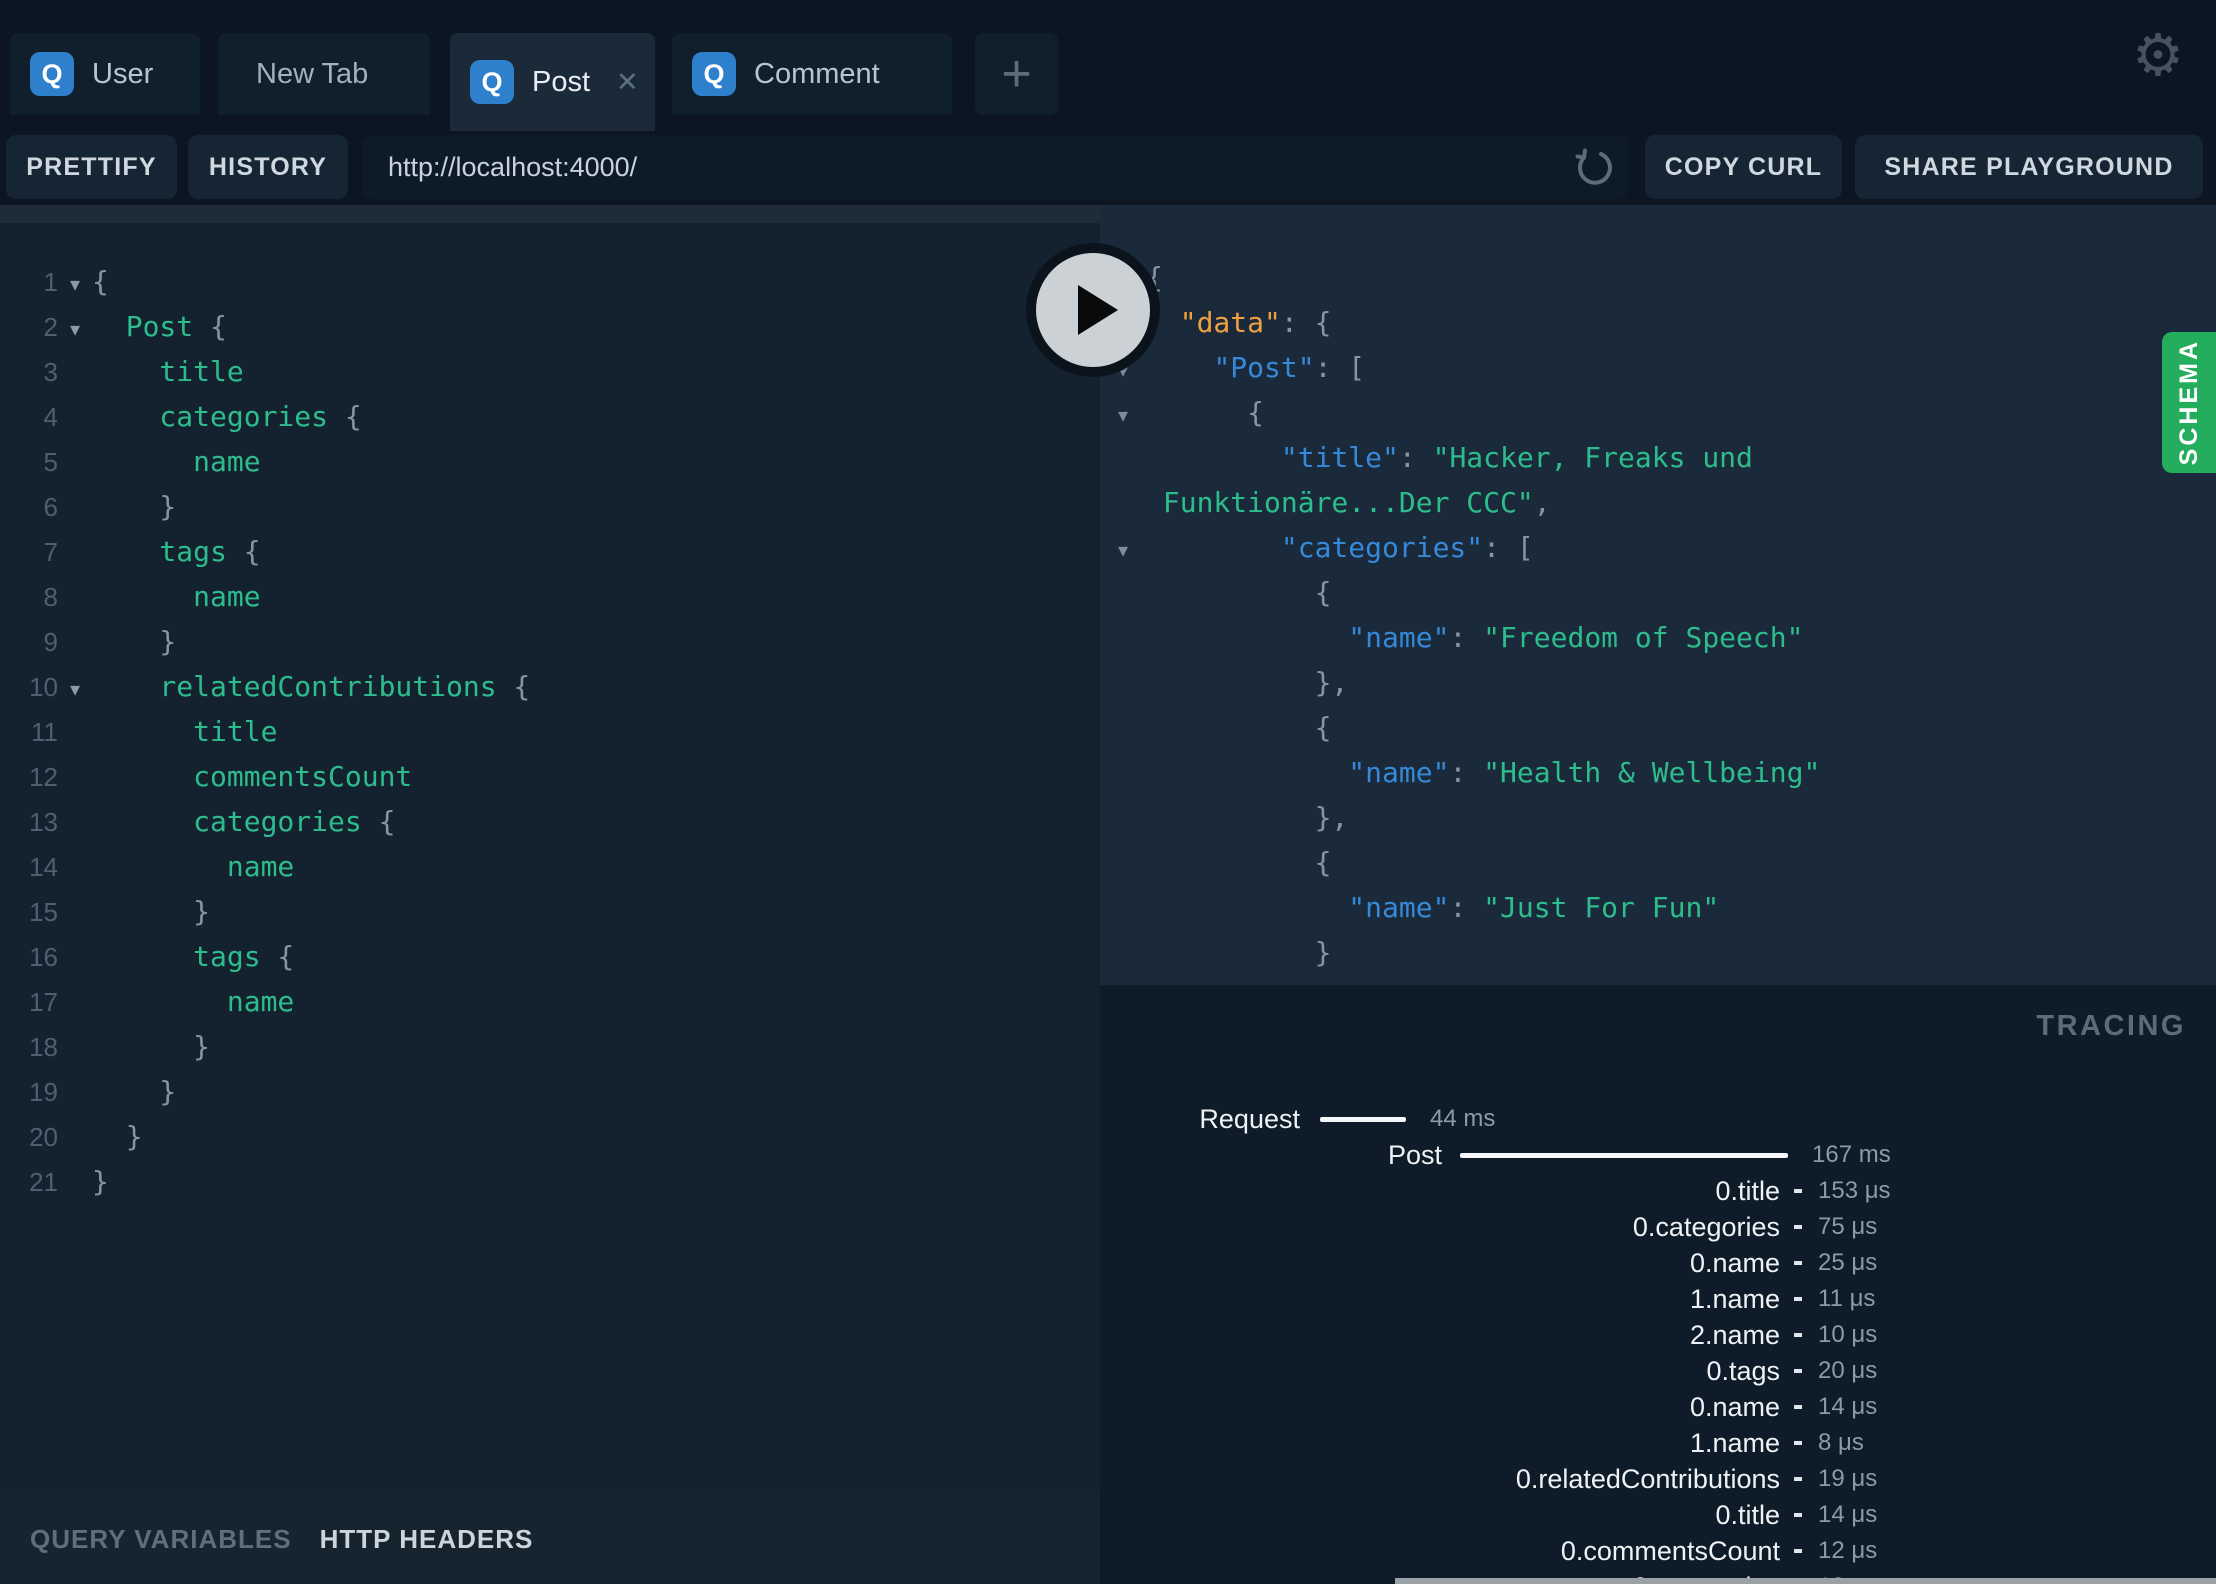 The height and width of the screenshot is (1584, 2216). What do you see at coordinates (1792, 1370) in the screenshot?
I see `trace-field-row: 0.tags 20 μs` at bounding box center [1792, 1370].